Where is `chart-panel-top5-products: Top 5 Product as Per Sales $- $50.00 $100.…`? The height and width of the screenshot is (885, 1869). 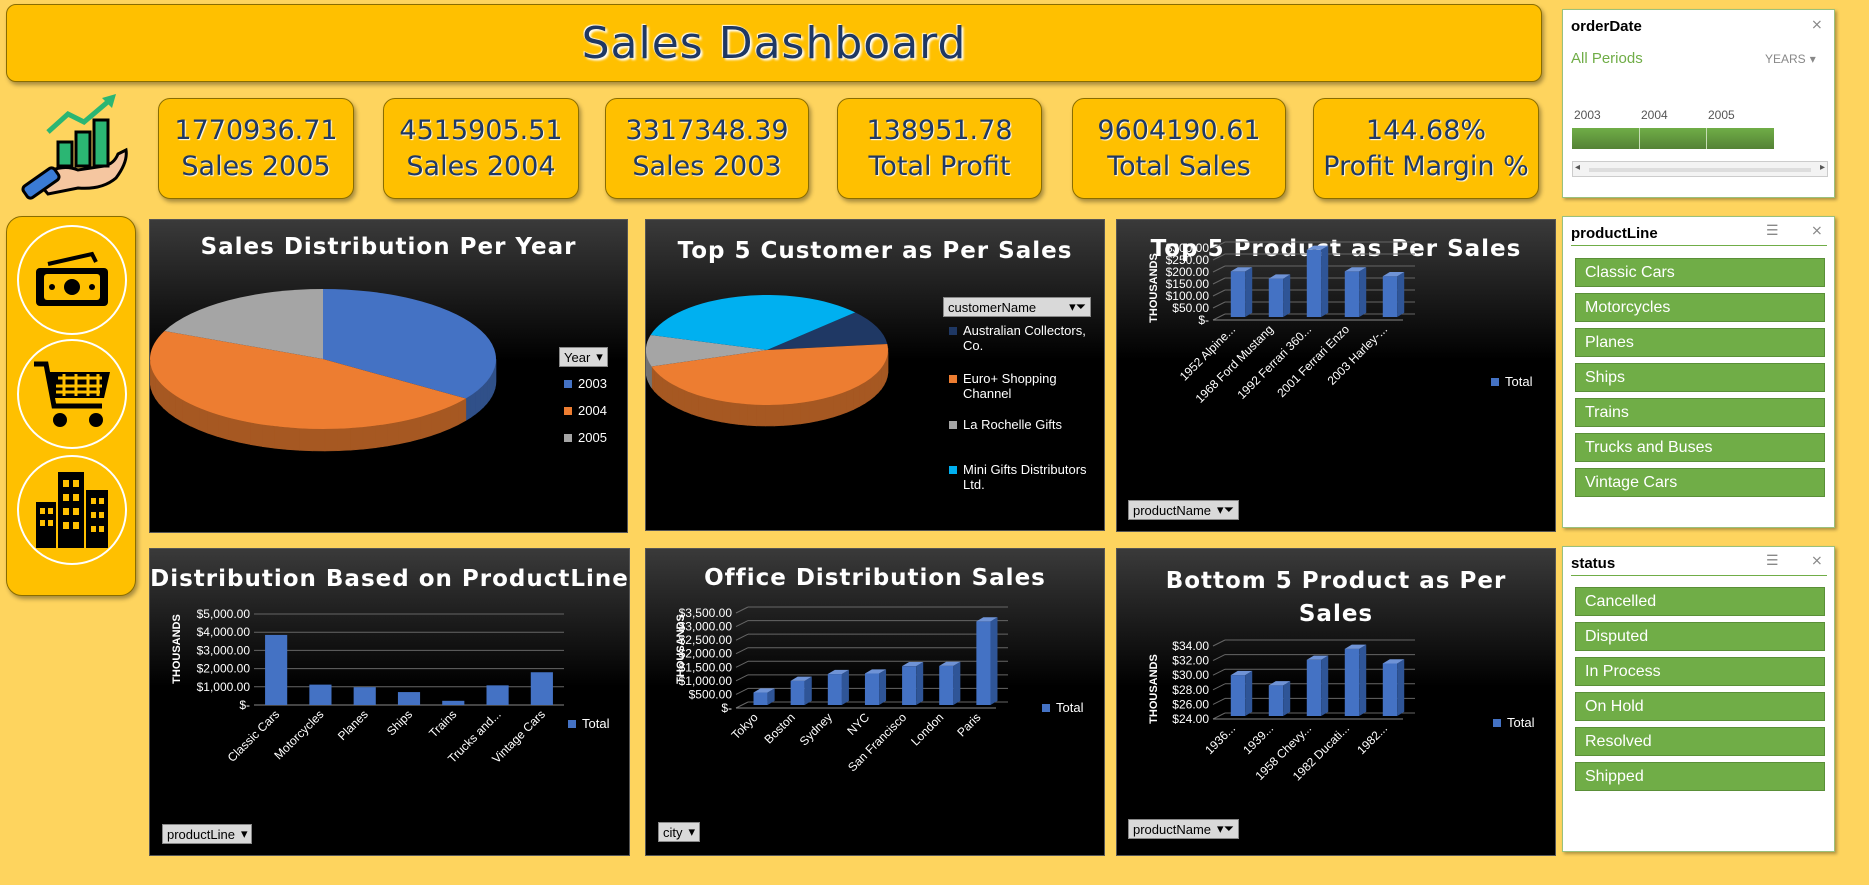
chart-panel-top5-products: Top 5 Product as Per Sales $- $50.00 $100.… is located at coordinates (1336, 375).